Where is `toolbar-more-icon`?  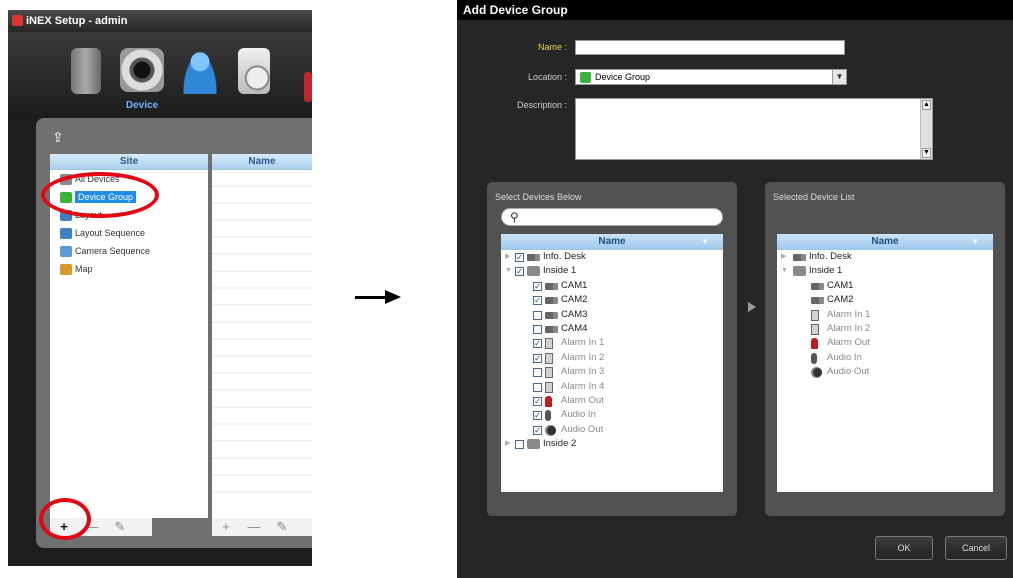
toolbar-more-icon is located at coordinates (308, 87).